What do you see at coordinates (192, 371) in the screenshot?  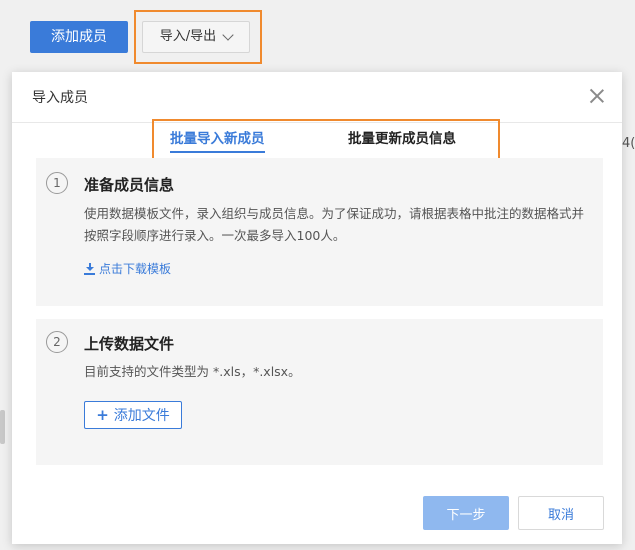 I see `step-description-upload: 目前支持的文件类型为 *.xls，*.xlsx。` at bounding box center [192, 371].